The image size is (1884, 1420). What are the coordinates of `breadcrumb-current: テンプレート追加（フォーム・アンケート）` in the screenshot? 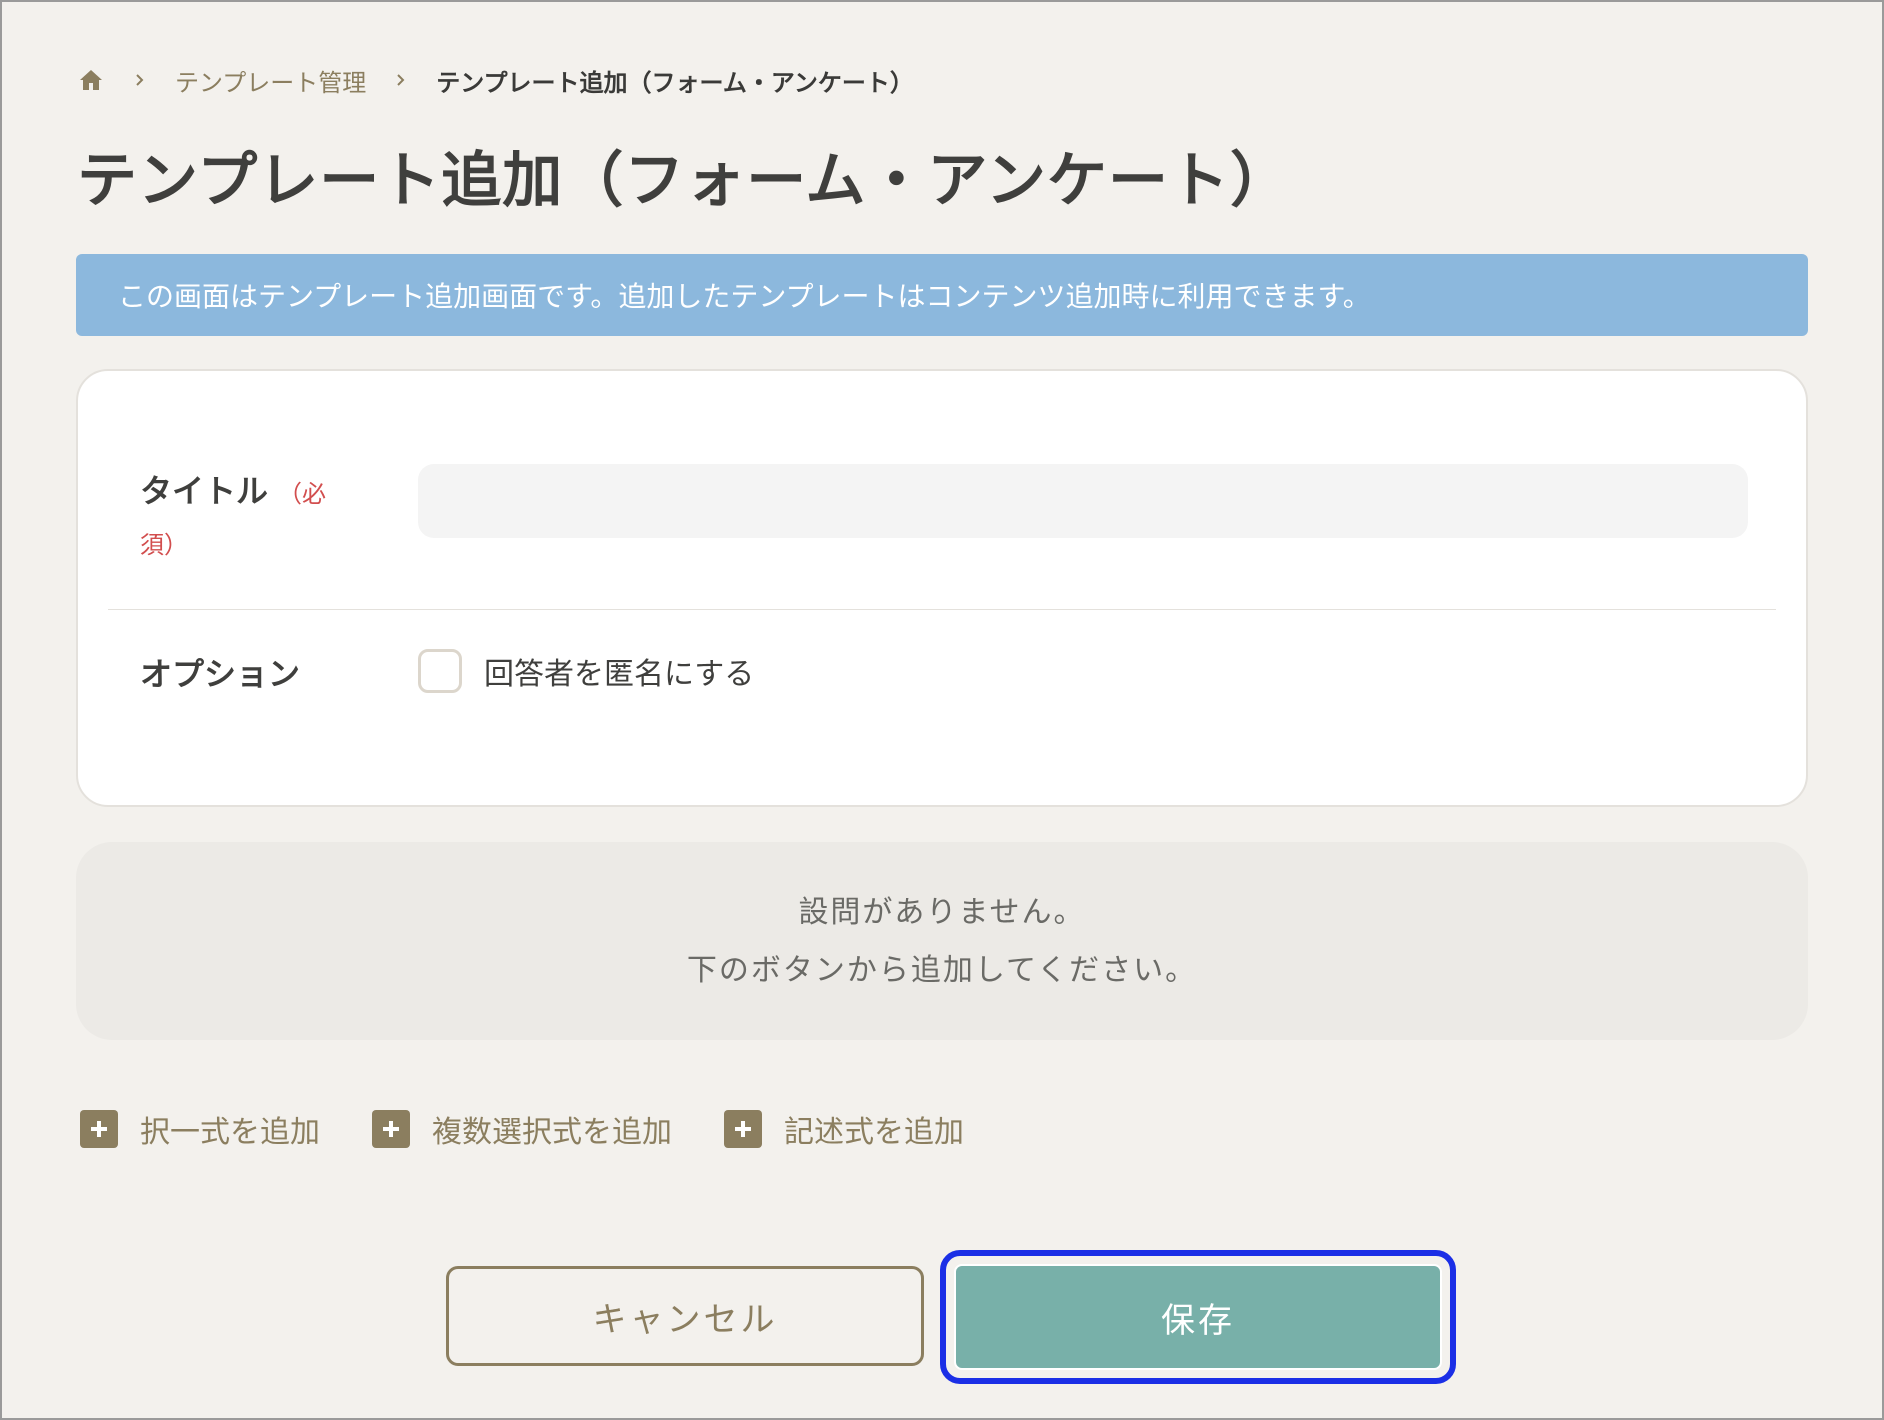 It's located at (675, 82).